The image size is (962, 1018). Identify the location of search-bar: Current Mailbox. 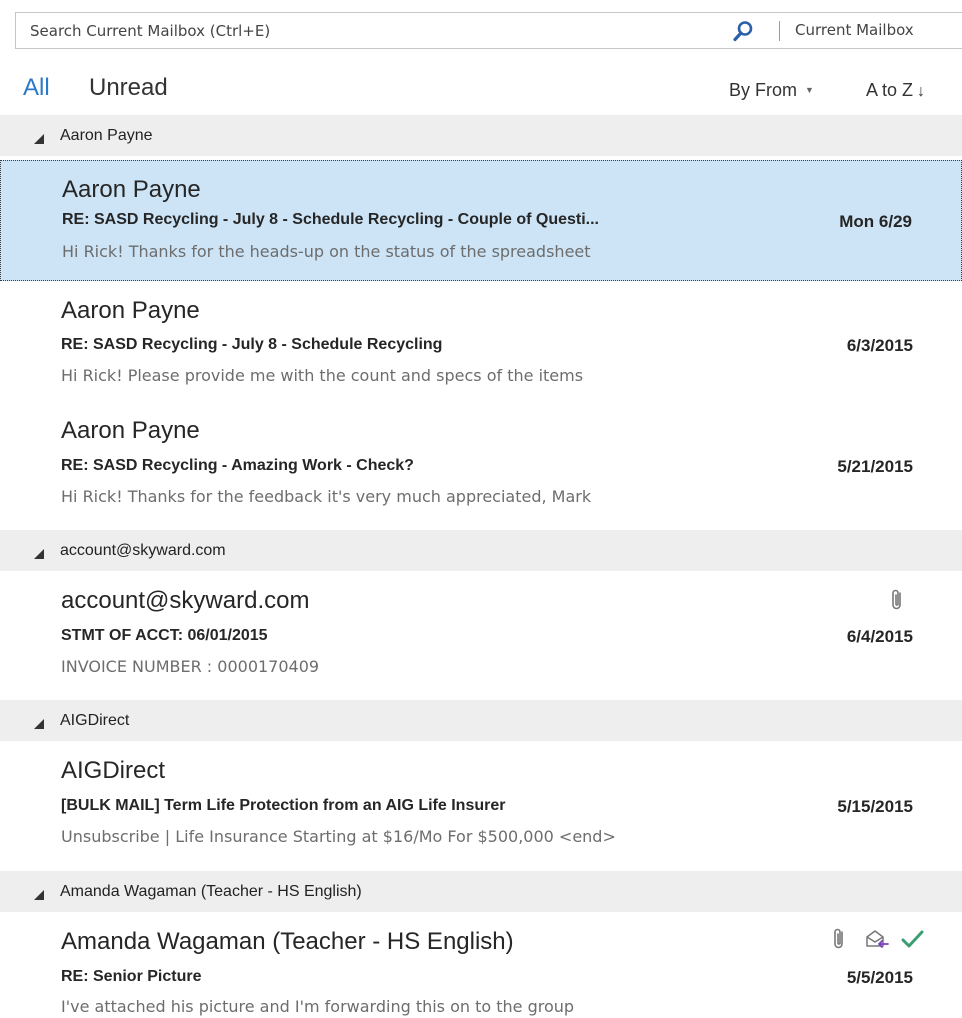
(488, 30).